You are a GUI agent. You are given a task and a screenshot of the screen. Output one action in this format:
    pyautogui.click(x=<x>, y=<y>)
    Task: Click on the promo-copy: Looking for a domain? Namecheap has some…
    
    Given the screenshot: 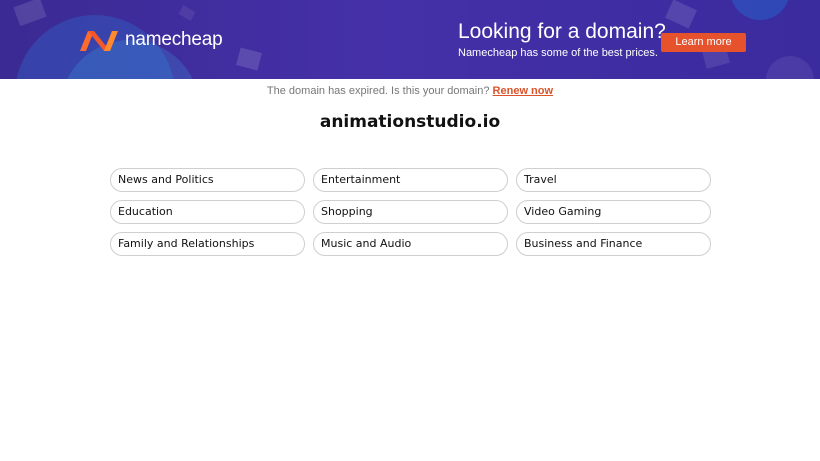 What is the action you would take?
    pyautogui.click(x=562, y=39)
    